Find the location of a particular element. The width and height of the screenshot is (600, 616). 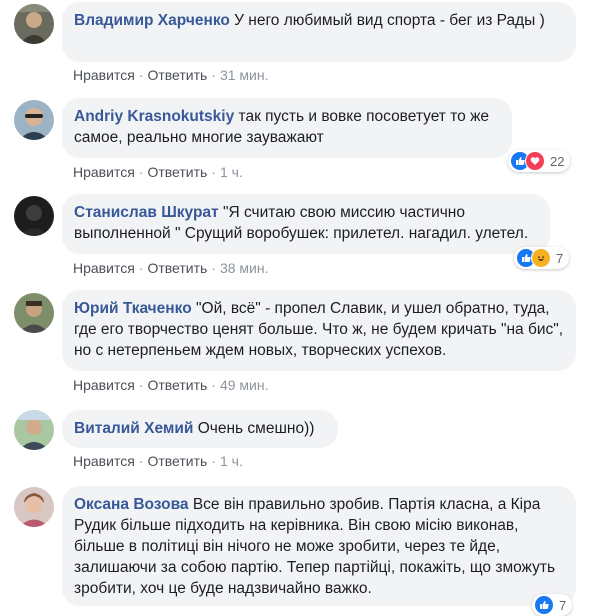

timestamp: 49 мин. is located at coordinates (244, 385).